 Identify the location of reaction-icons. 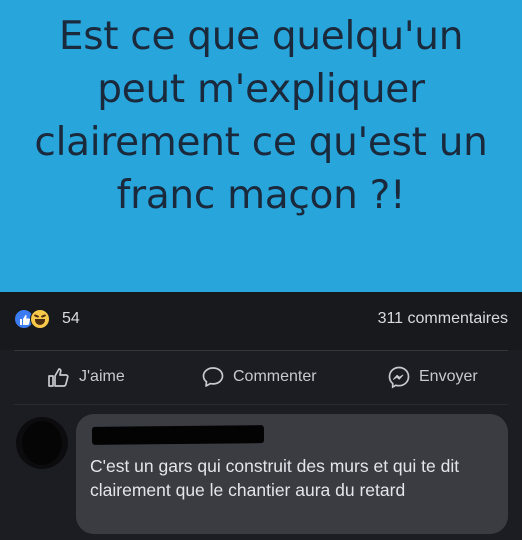
(36, 319).